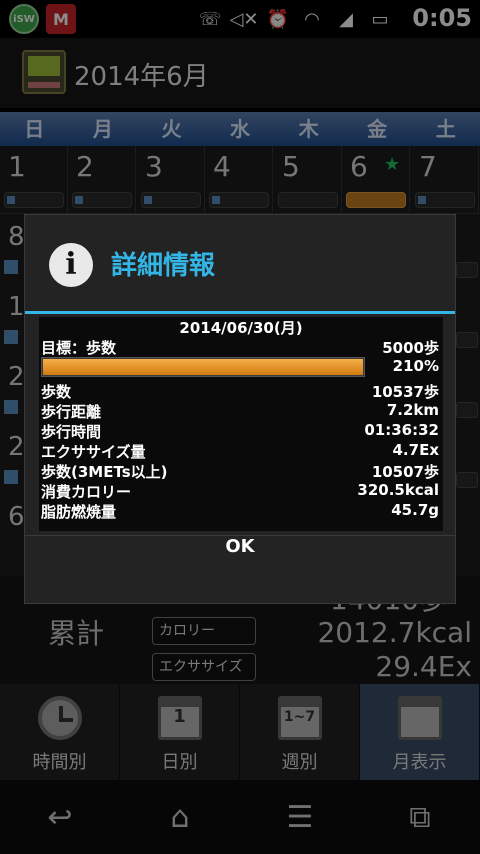  I want to click on dialog-footer: OK, so click(240, 569).